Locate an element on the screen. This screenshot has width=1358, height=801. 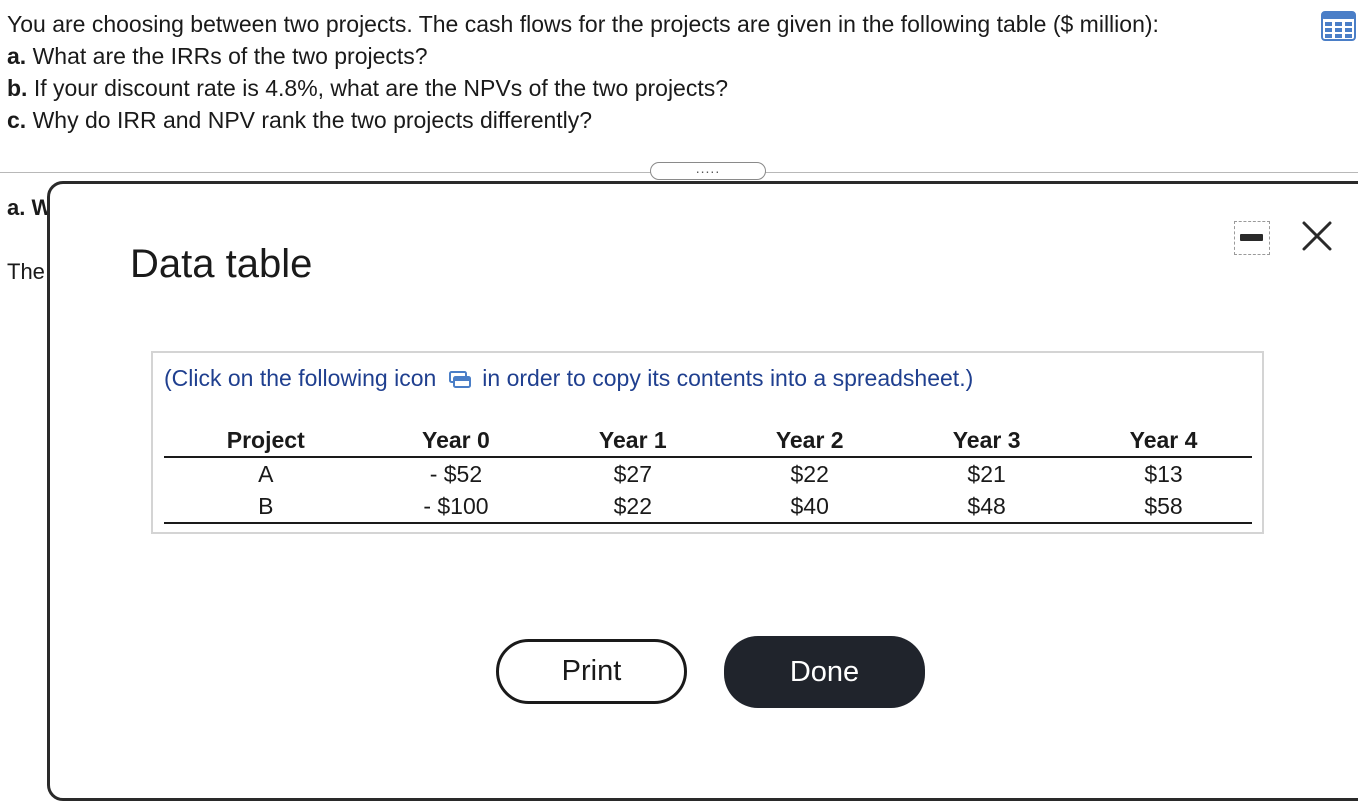
column-header: Project is located at coordinates (266, 441).